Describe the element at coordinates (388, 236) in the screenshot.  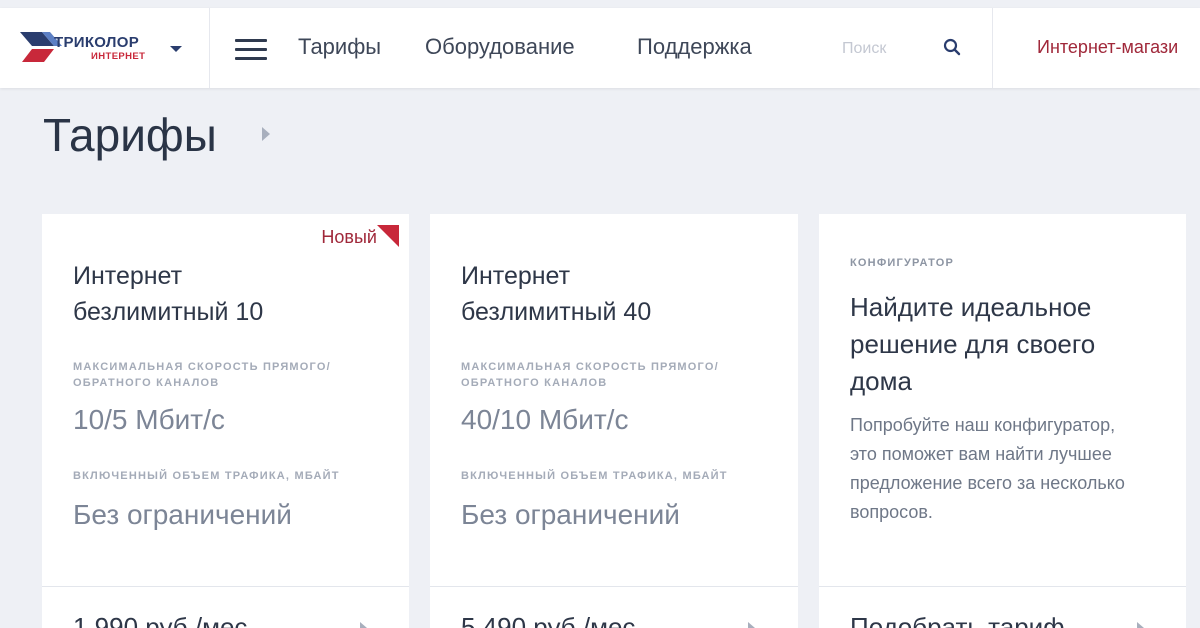
I see `new-corner-icon` at that location.